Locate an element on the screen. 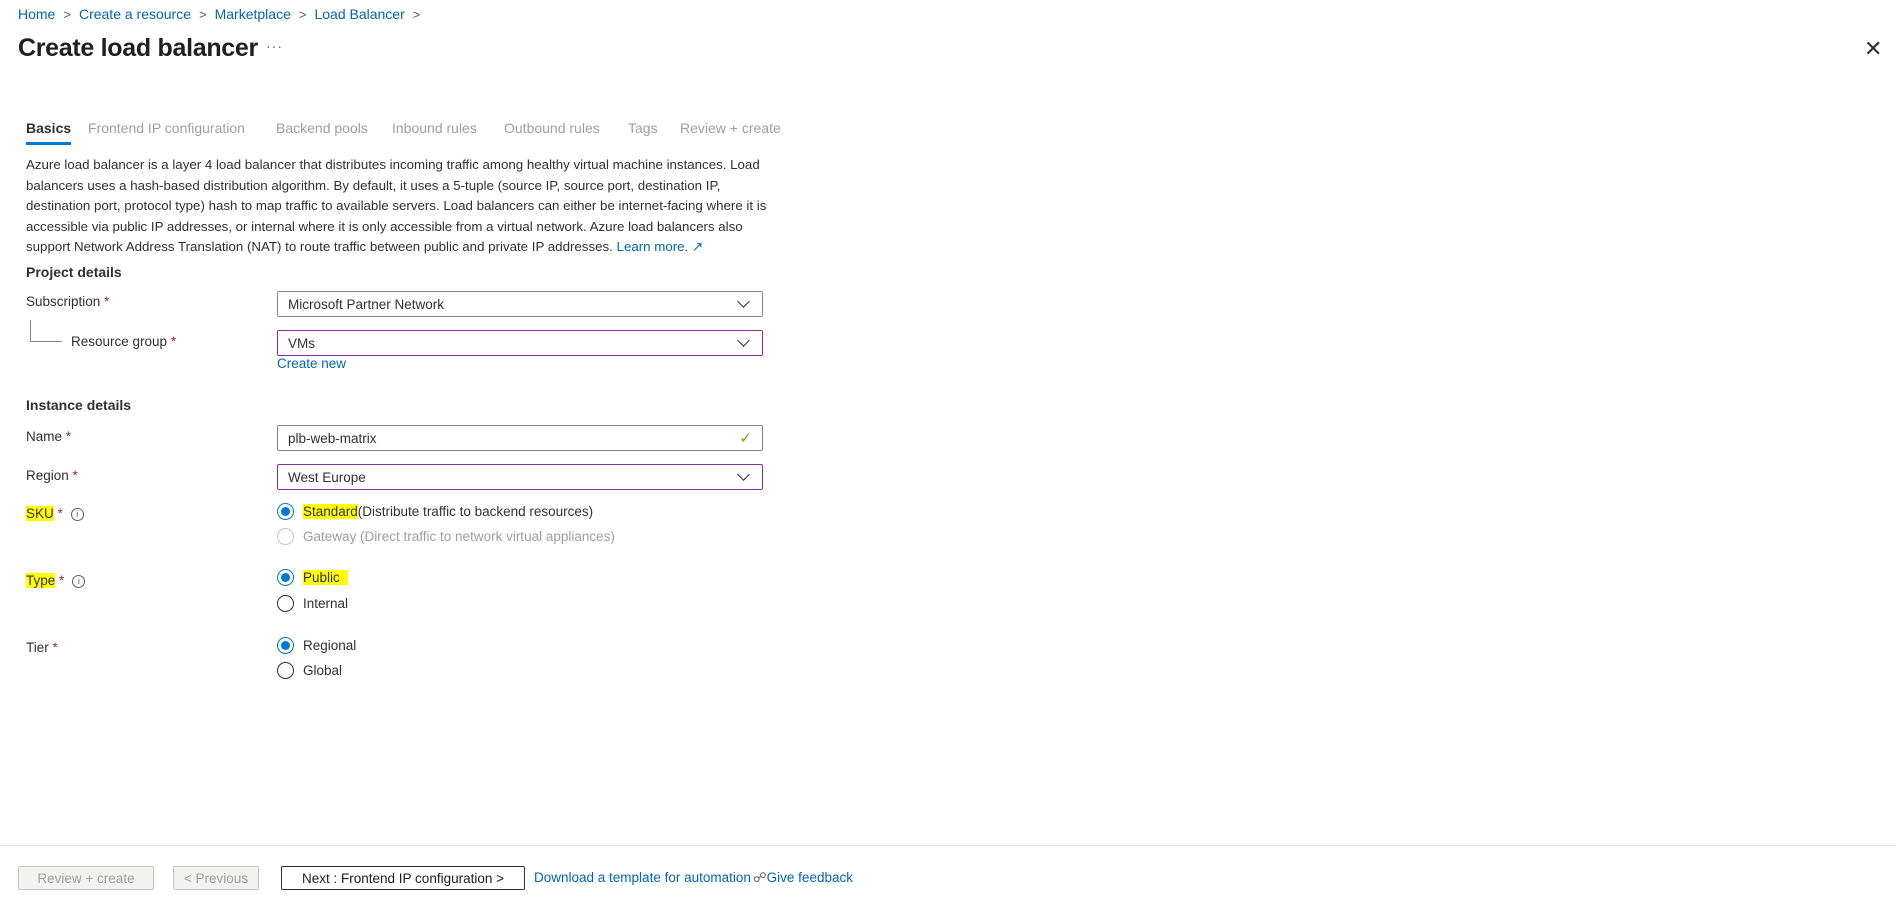 This screenshot has height=907, width=1896. region-label: Region * is located at coordinates (52, 475).